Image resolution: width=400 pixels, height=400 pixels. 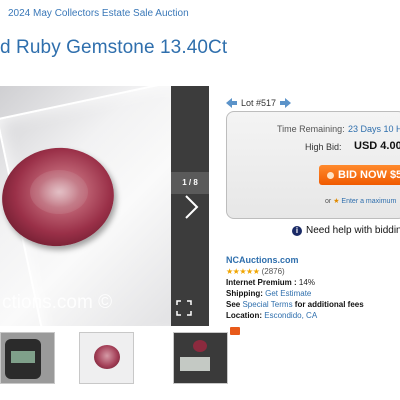 What do you see at coordinates (190, 183) in the screenshot?
I see `image-counter: 1 / 8` at bounding box center [190, 183].